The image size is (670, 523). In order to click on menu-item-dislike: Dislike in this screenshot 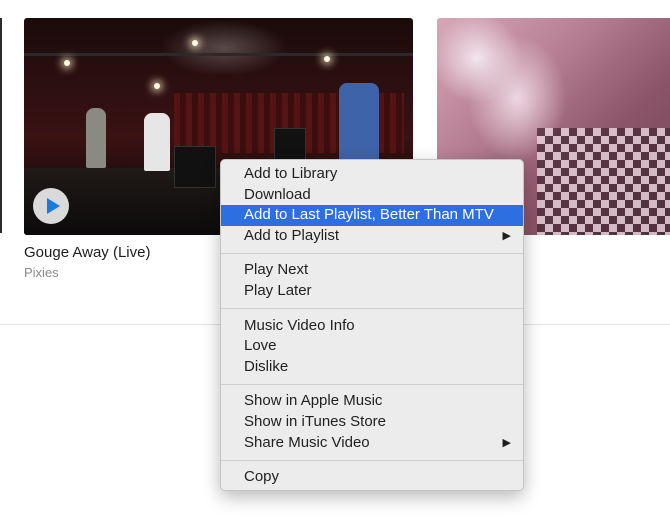, I will do `click(372, 367)`.